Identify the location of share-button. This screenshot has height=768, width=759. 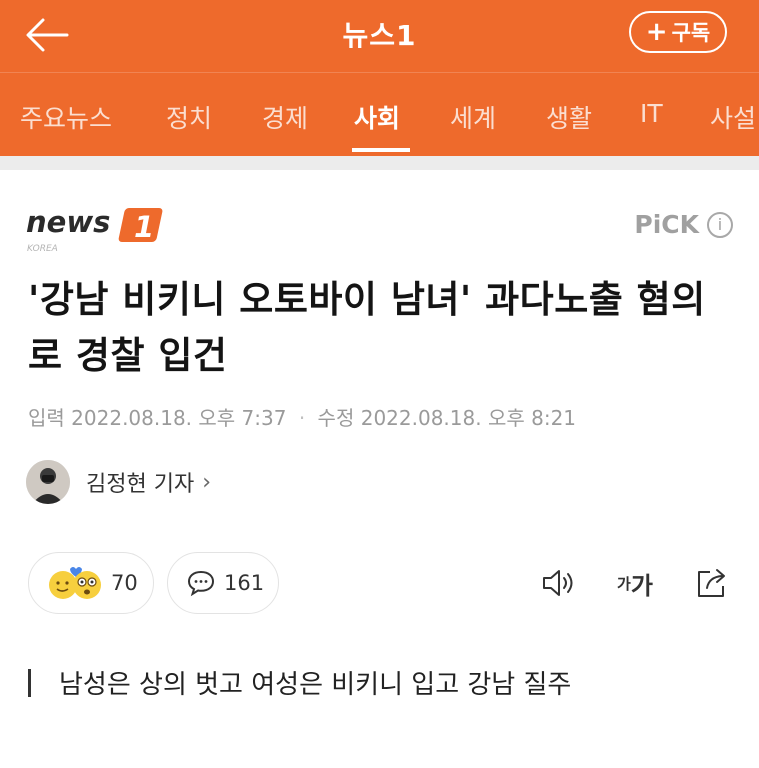
(712, 583).